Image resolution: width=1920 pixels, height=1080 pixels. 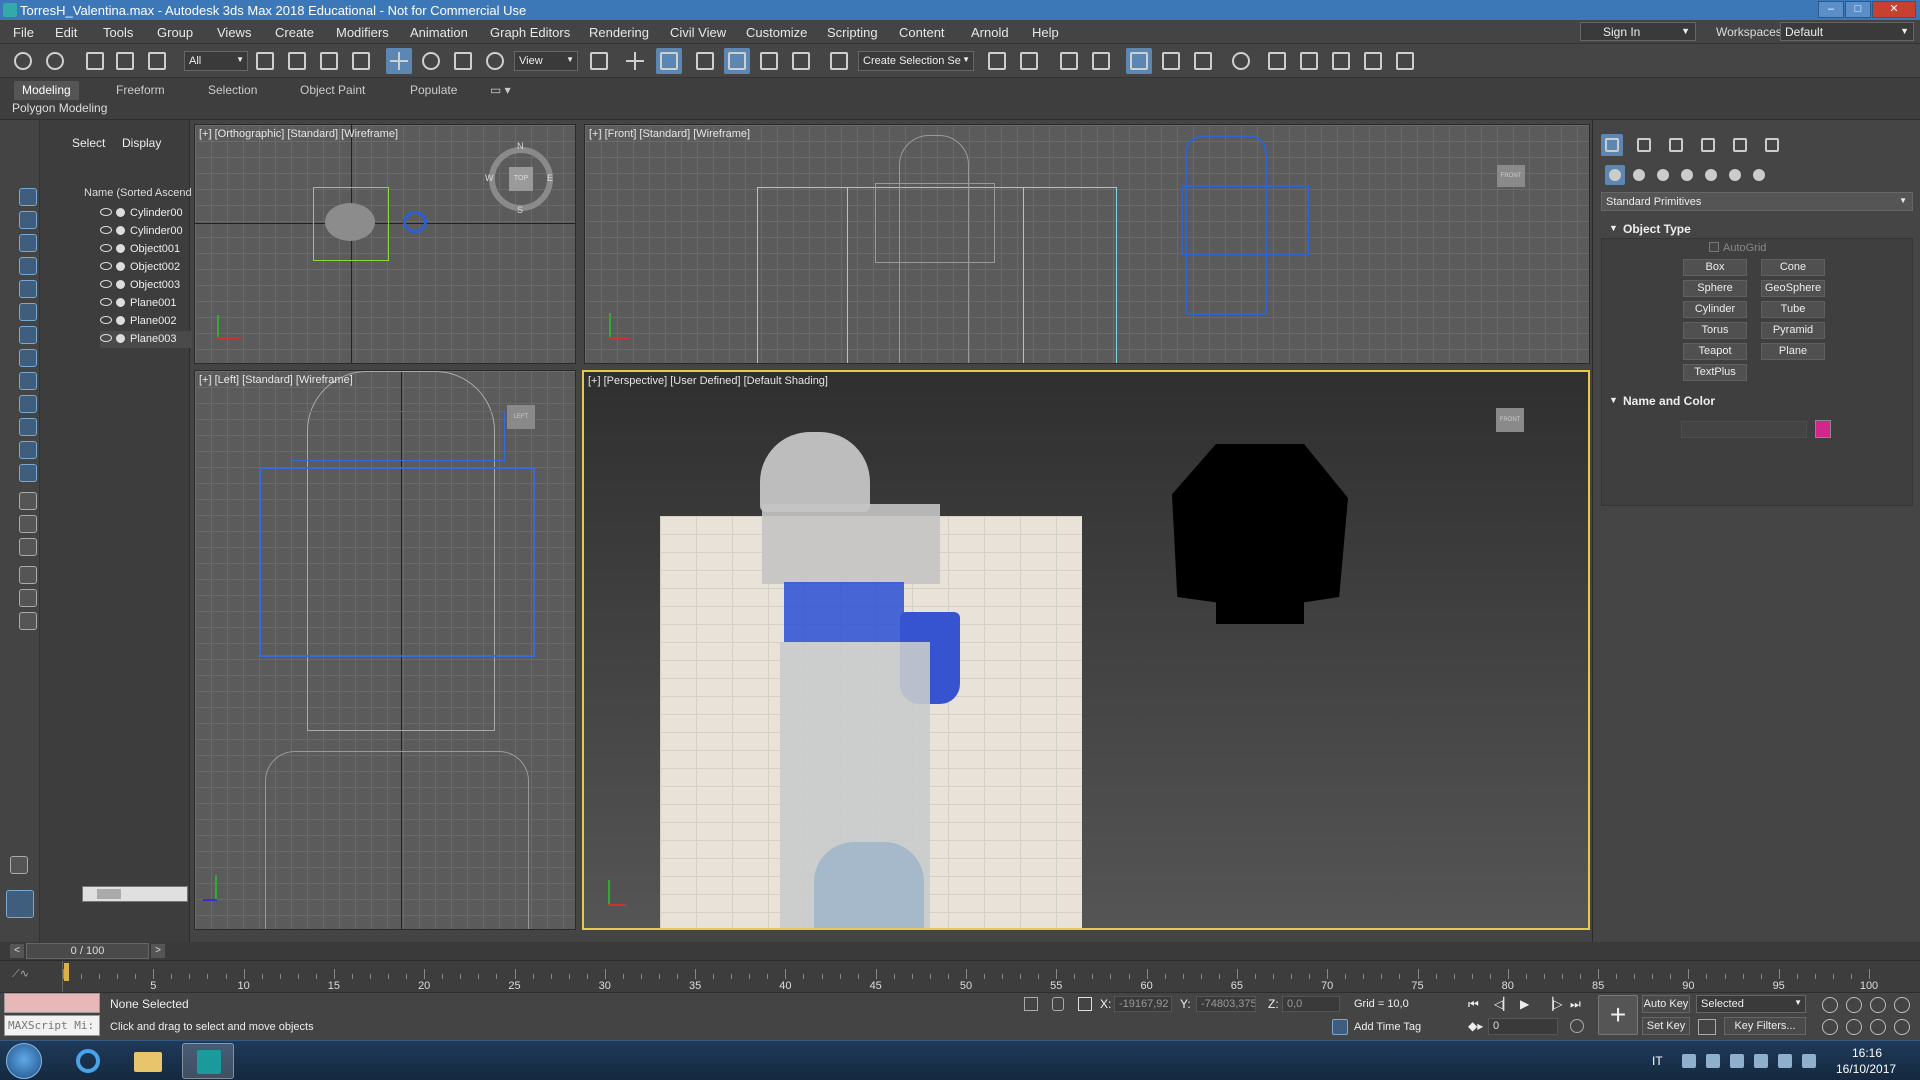 What do you see at coordinates (1715, 288) in the screenshot?
I see `sphere-button: Sphere` at bounding box center [1715, 288].